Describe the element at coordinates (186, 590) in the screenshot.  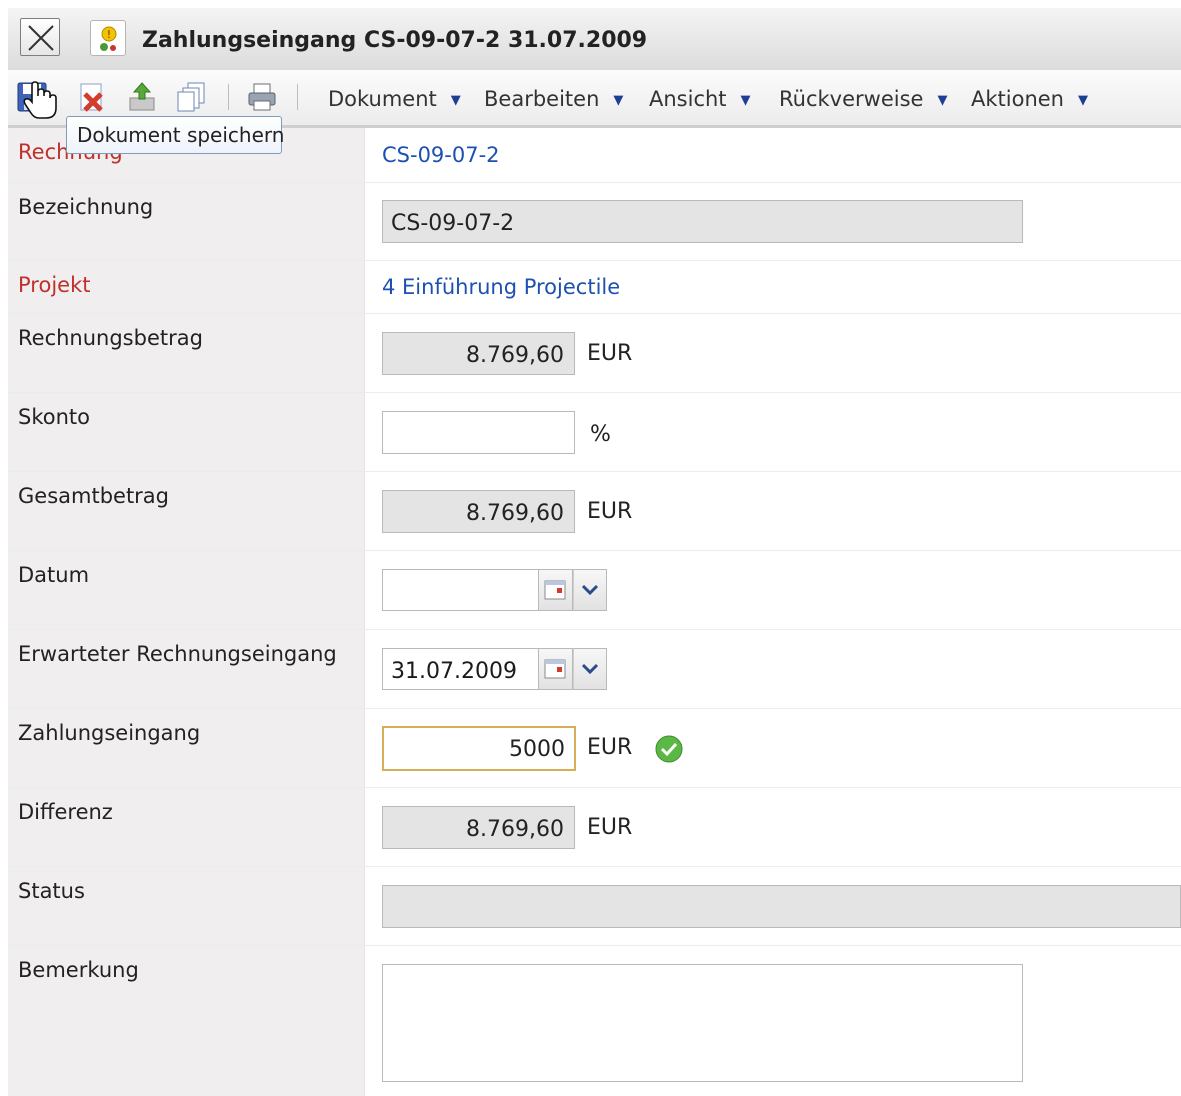
I see `label-datum: Datum` at that location.